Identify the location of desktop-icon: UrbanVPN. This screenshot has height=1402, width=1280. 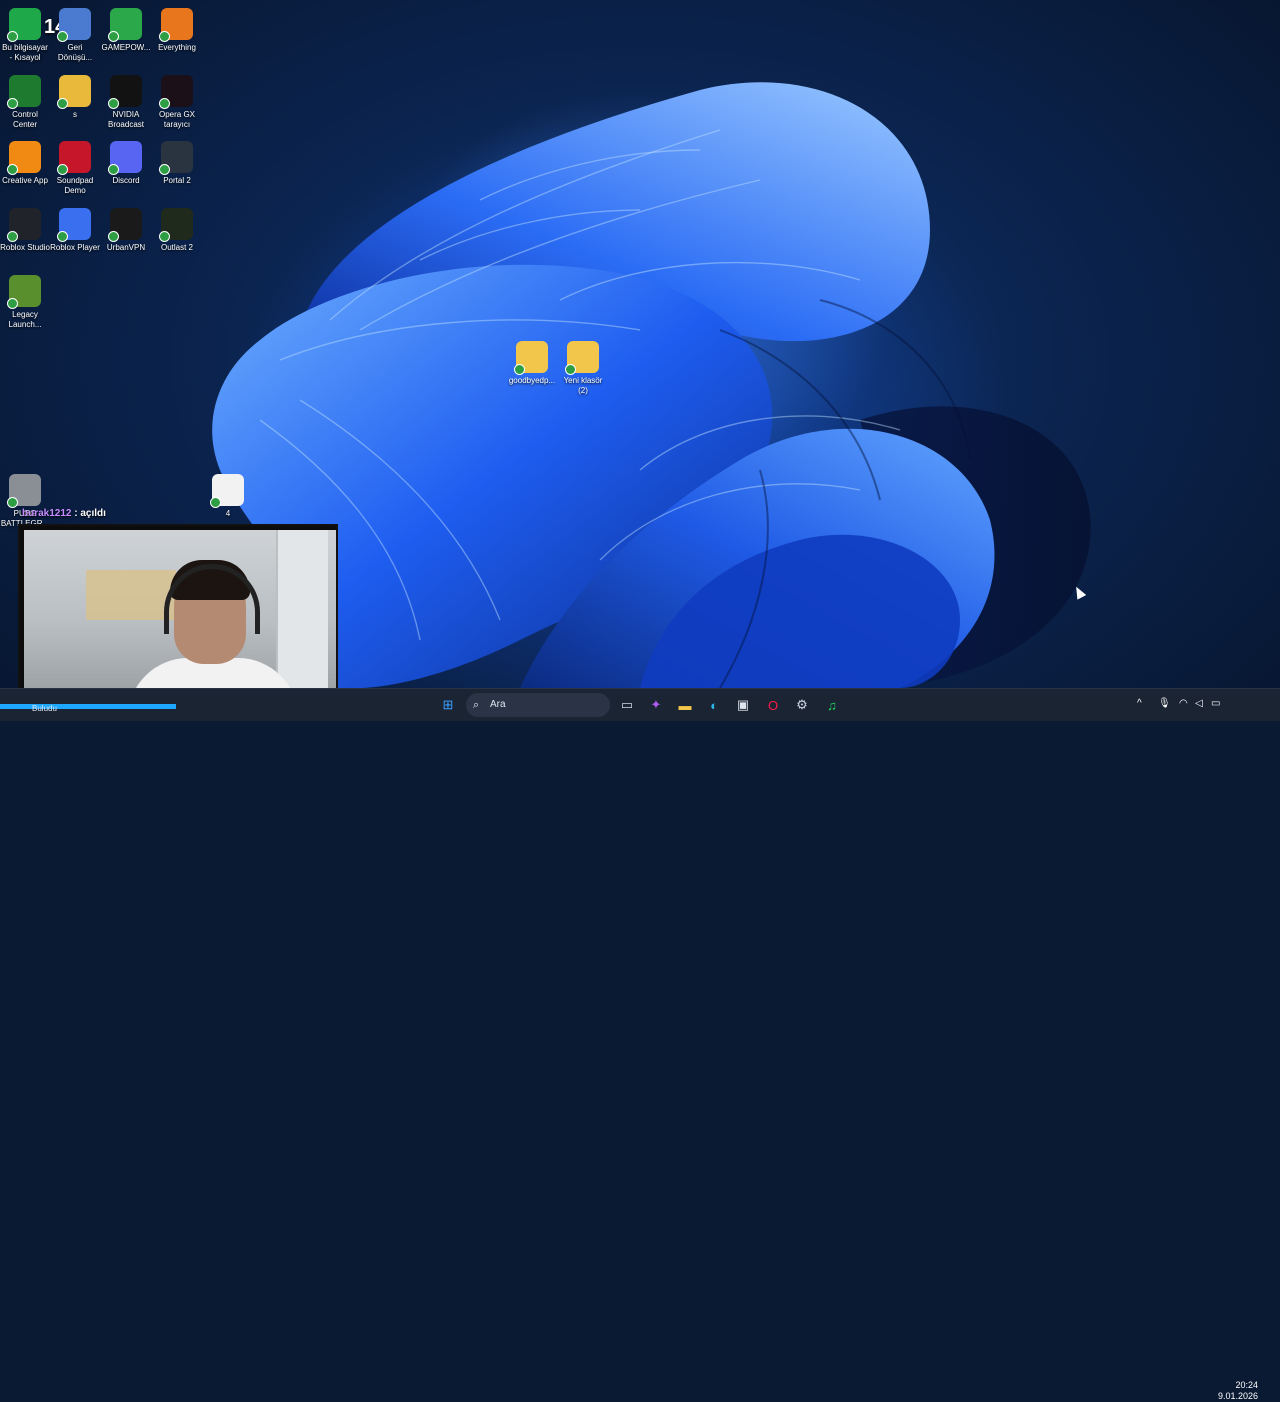
(126, 230).